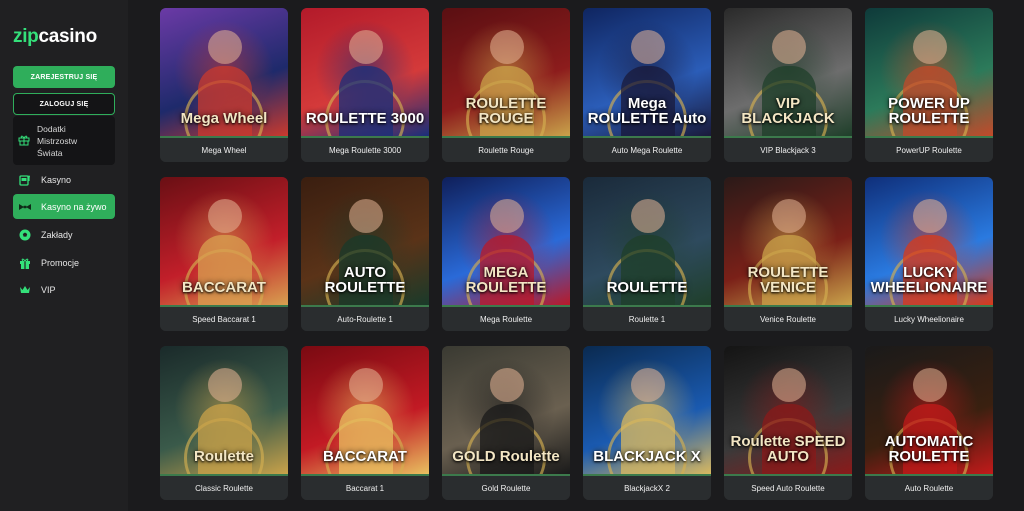 The image size is (1024, 511). I want to click on game-title: PowerUP Roulette, so click(929, 149).